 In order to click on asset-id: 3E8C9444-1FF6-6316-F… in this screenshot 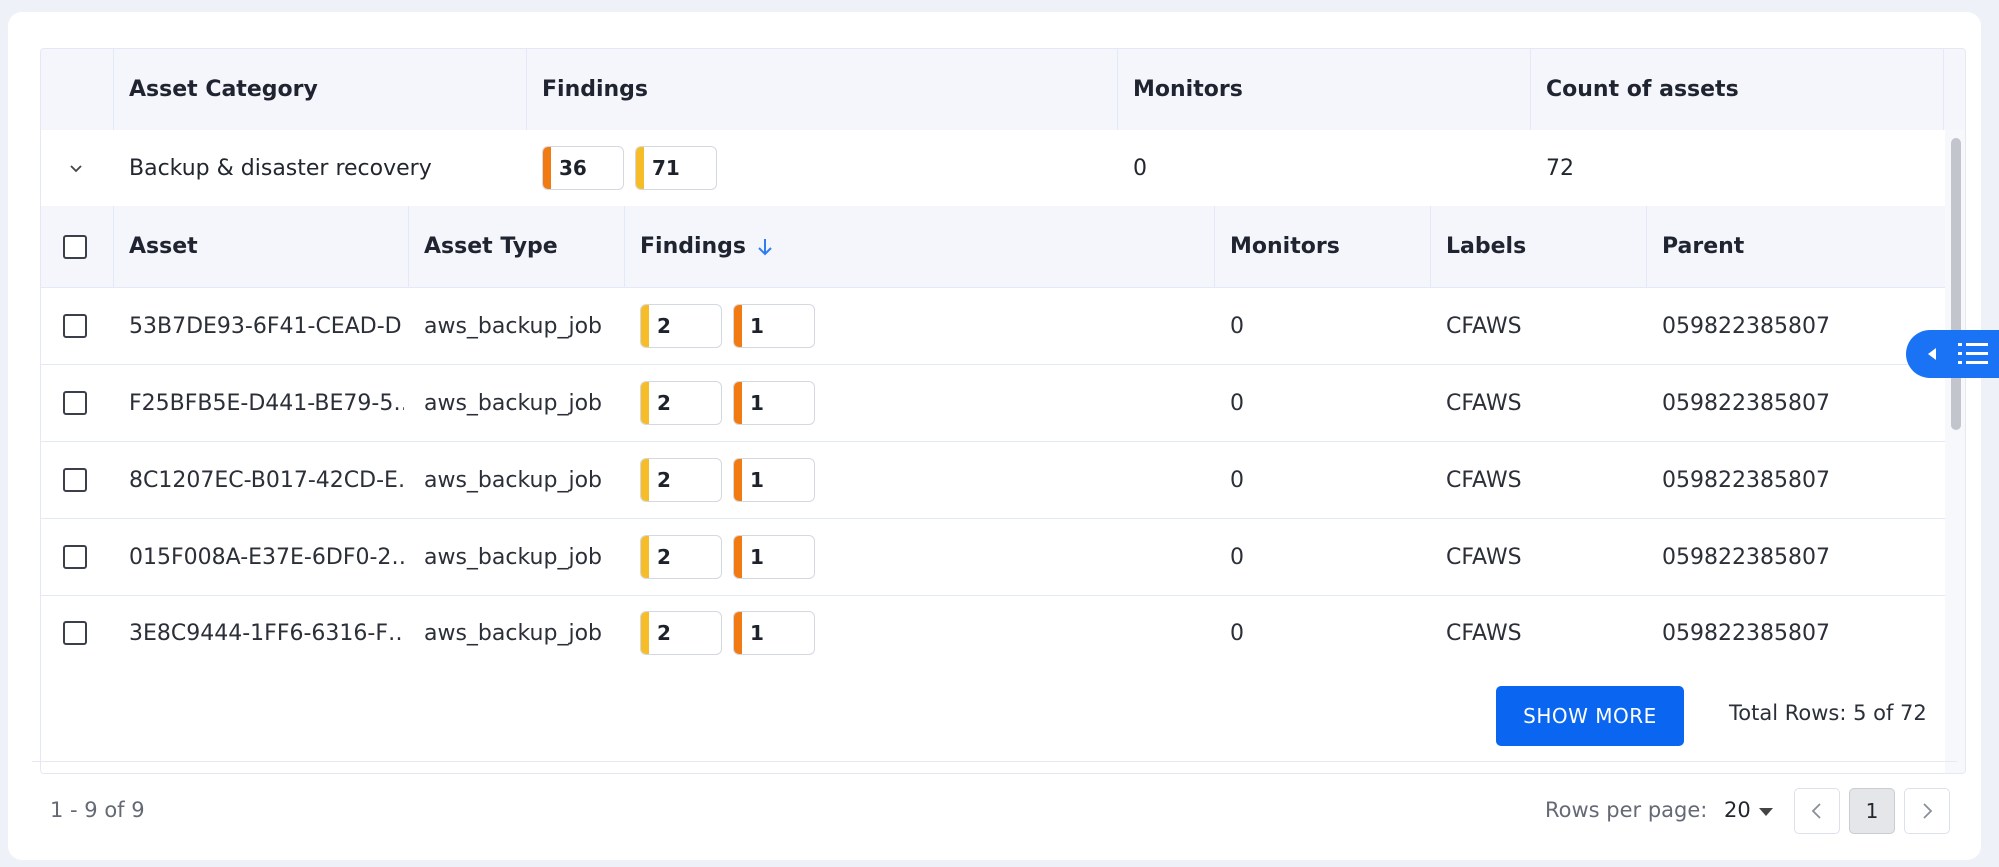, I will do `click(266, 633)`.